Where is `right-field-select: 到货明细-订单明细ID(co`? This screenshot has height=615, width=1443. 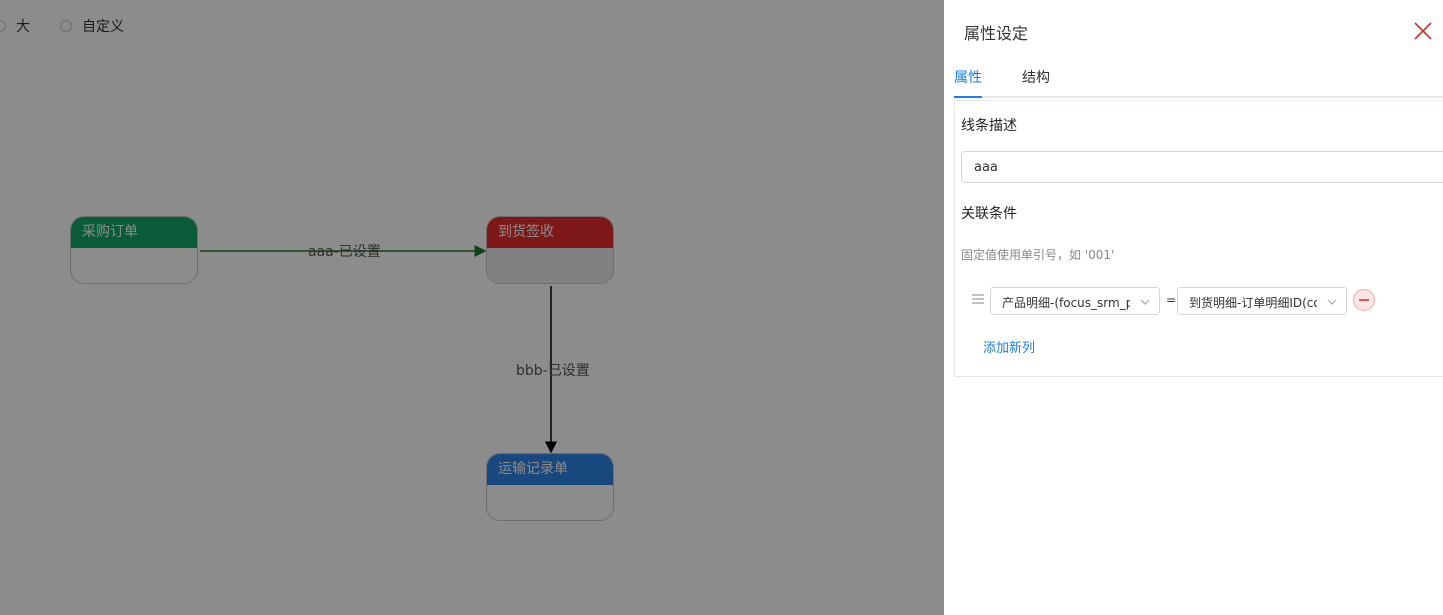
right-field-select: 到货明细-订单明细ID(co is located at coordinates (1262, 301).